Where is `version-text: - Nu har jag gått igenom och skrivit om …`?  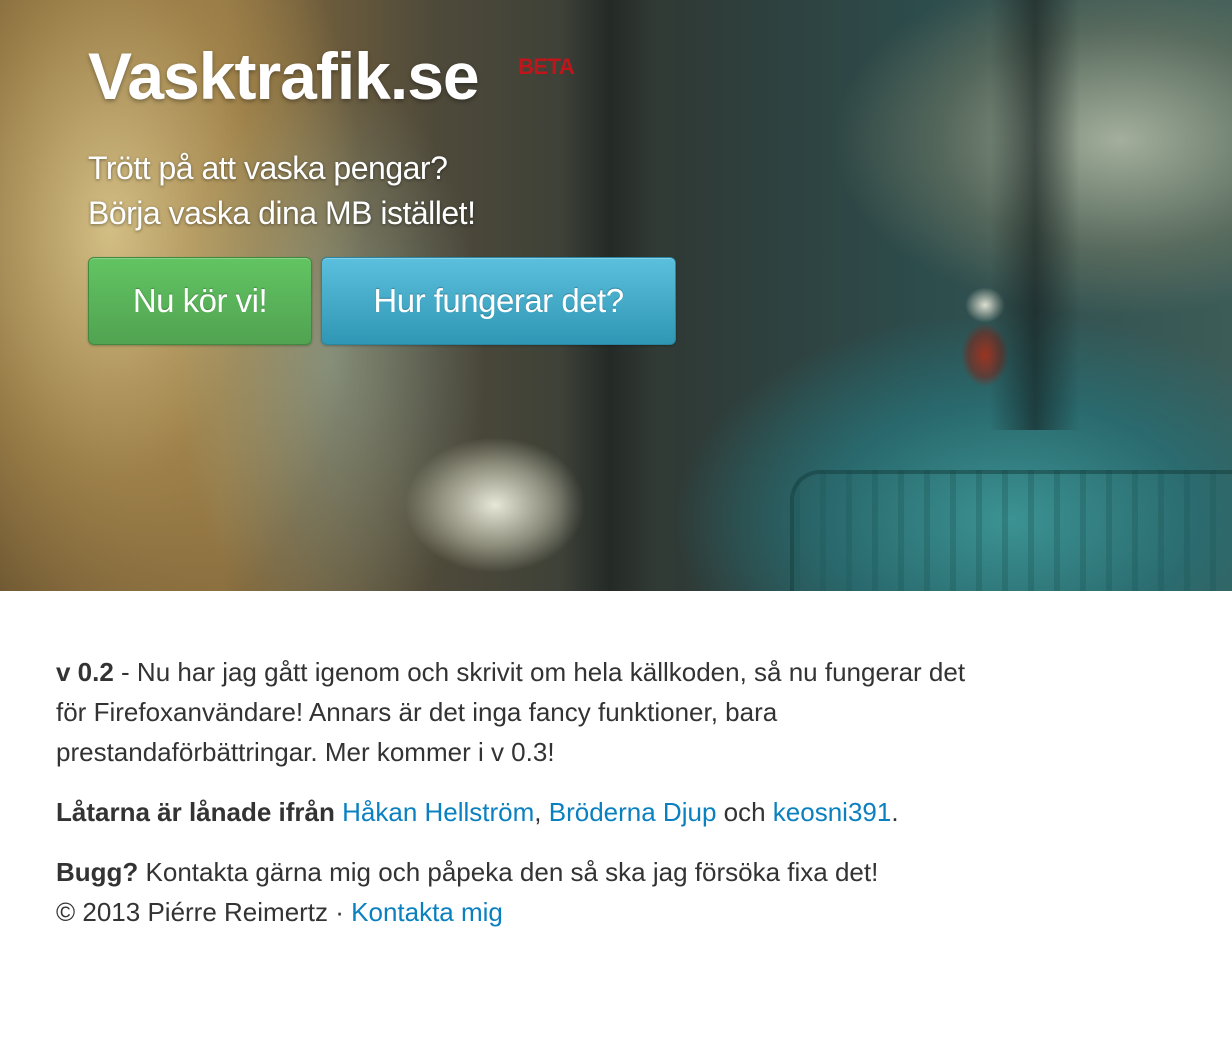 version-text: - Nu har jag gått igenom och skrivit om … is located at coordinates (511, 712).